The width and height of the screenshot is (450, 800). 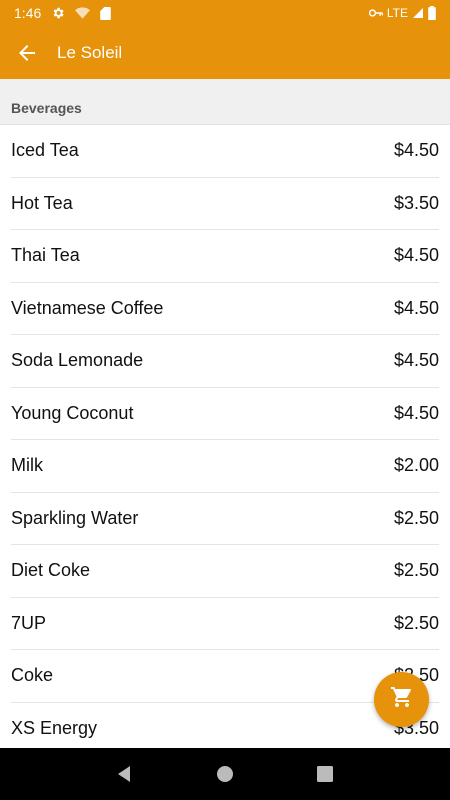 I want to click on menu-item-diet-coke: Diet Coke $2.50, so click(x=225, y=571).